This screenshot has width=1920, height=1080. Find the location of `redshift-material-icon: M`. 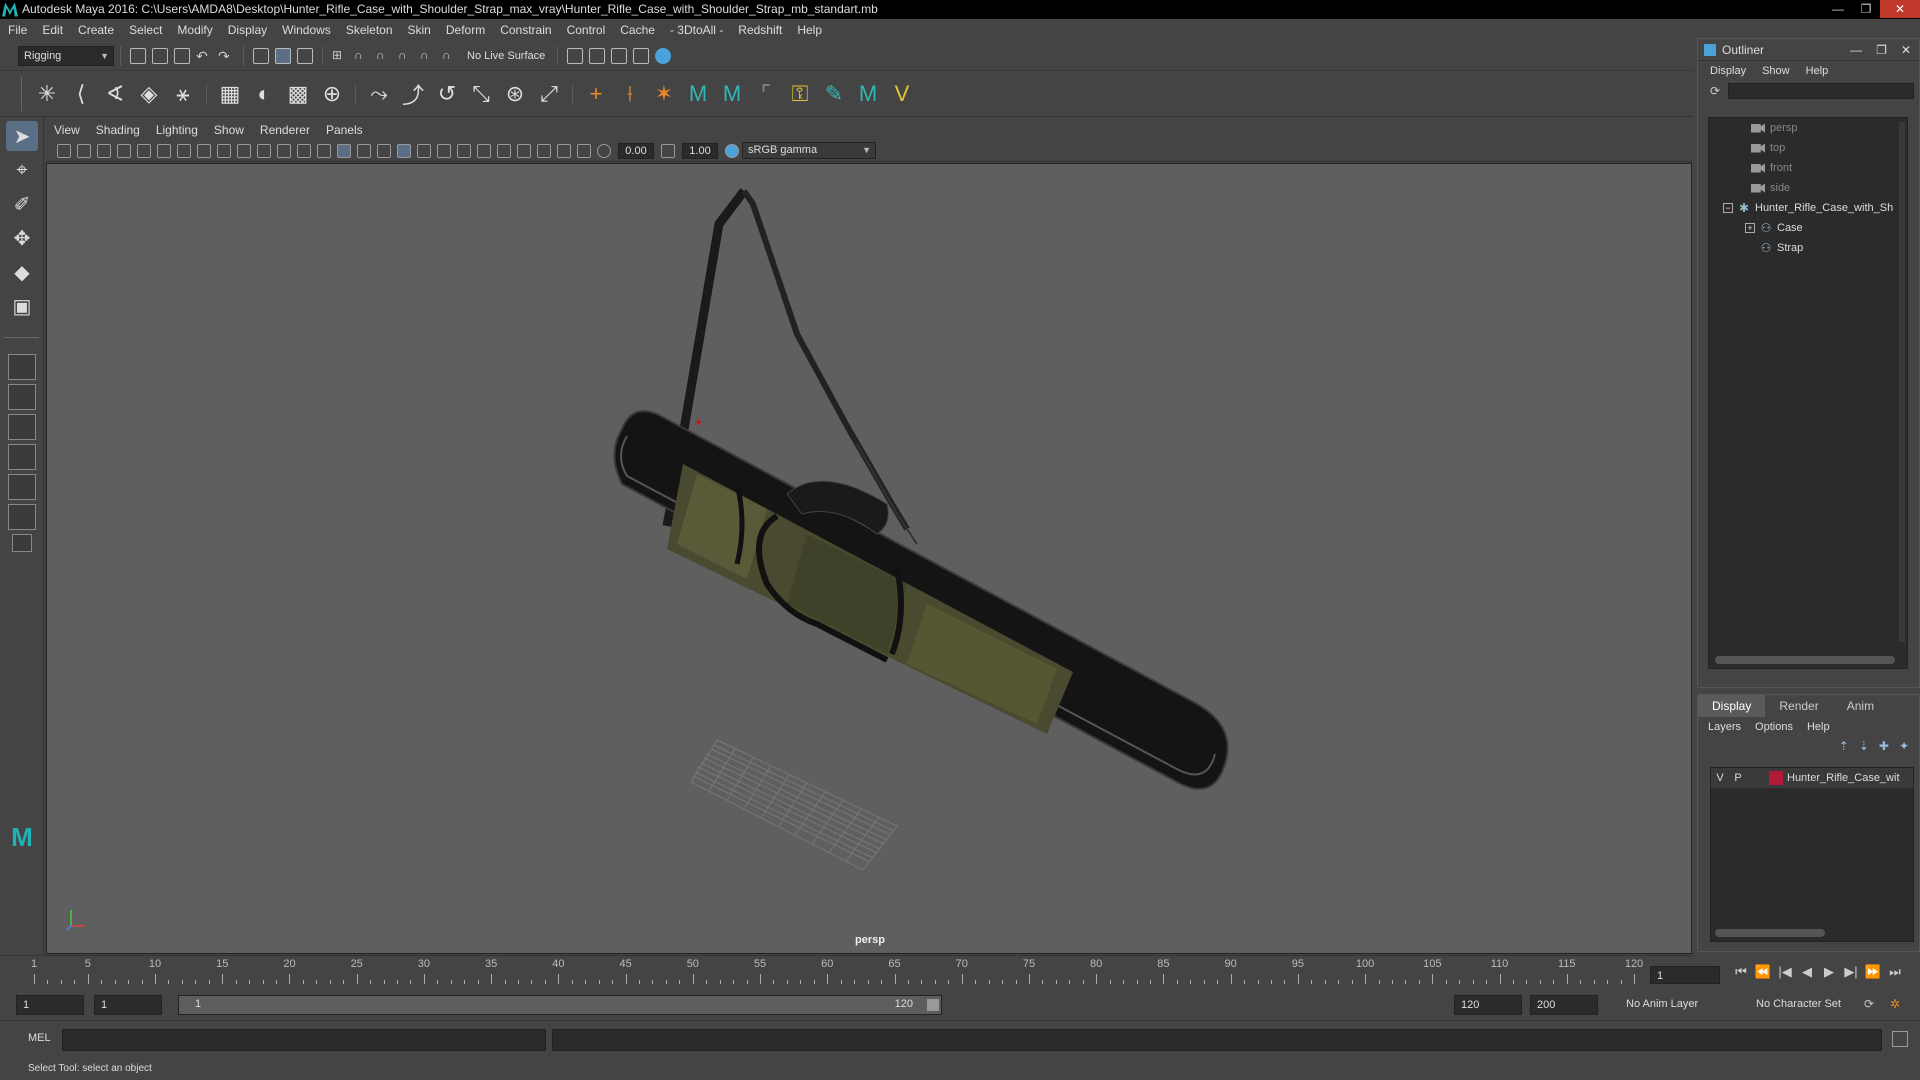

redshift-material-icon: M is located at coordinates (732, 94).